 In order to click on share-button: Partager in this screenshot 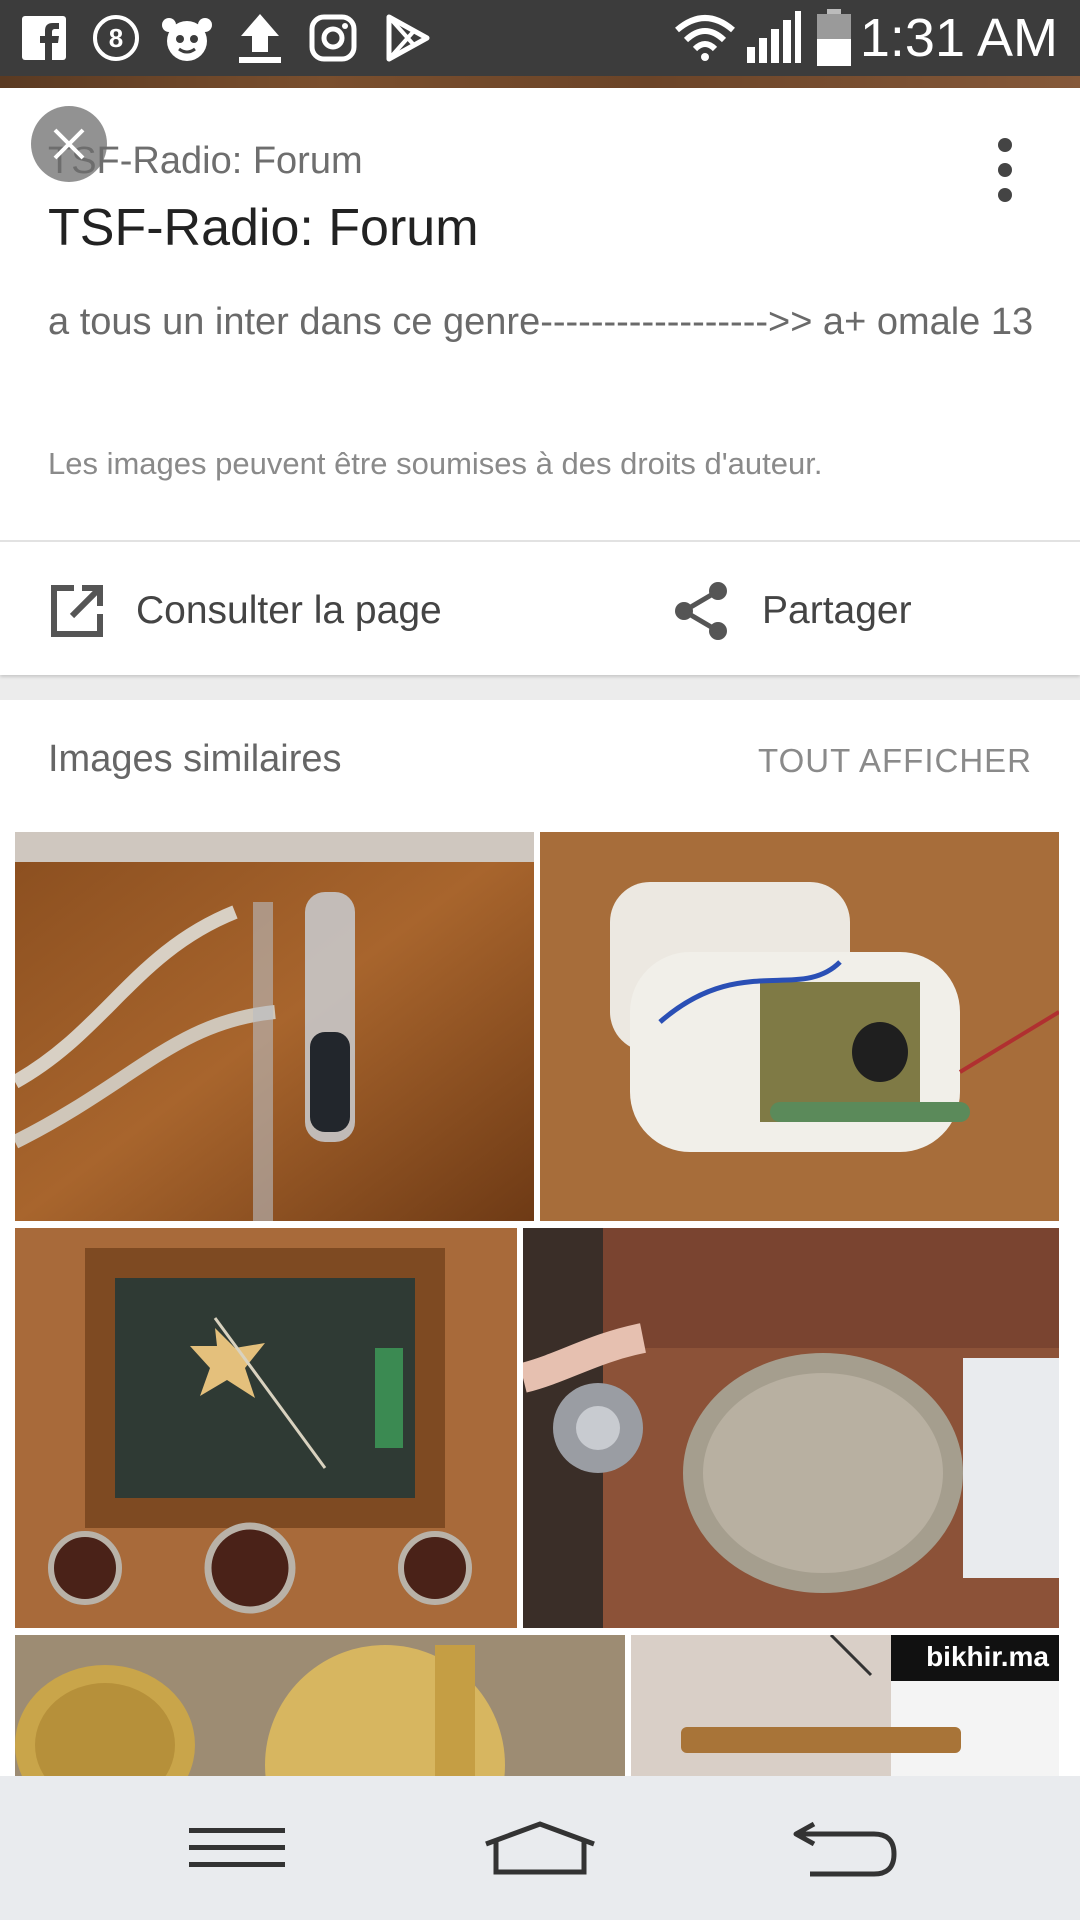, I will do `click(792, 611)`.